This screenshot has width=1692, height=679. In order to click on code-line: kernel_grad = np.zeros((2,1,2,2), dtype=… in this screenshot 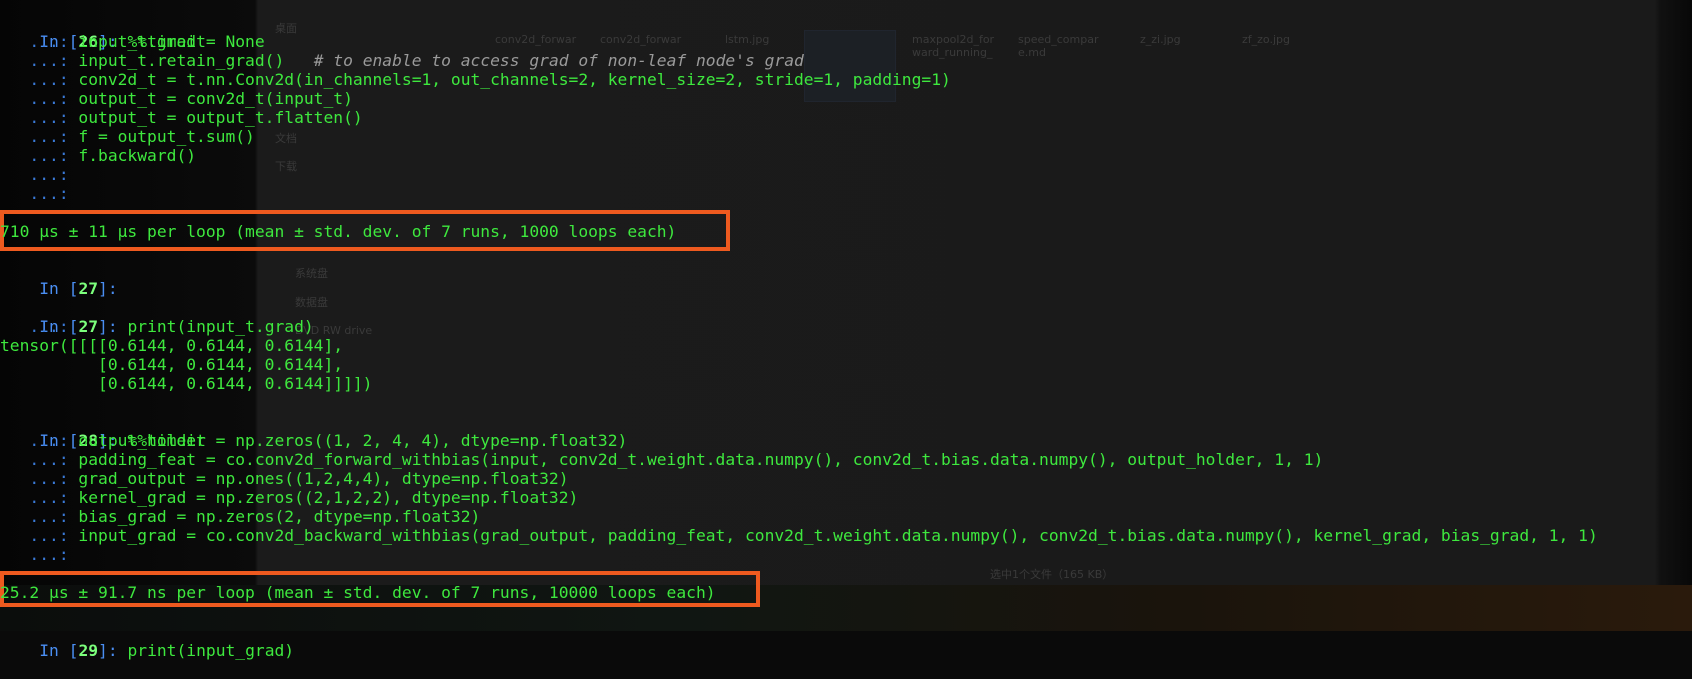, I will do `click(328, 497)`.